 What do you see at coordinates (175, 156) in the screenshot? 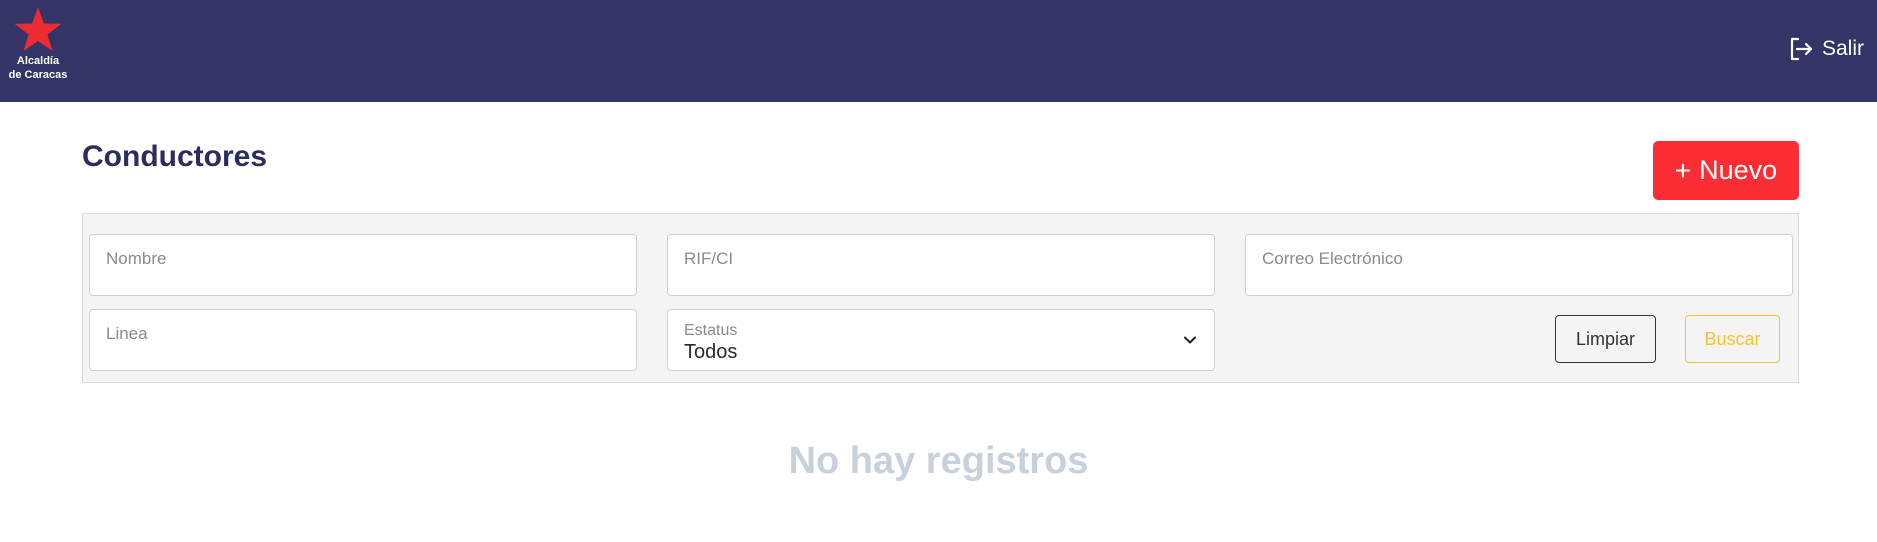
I see `page-title: Conductores` at bounding box center [175, 156].